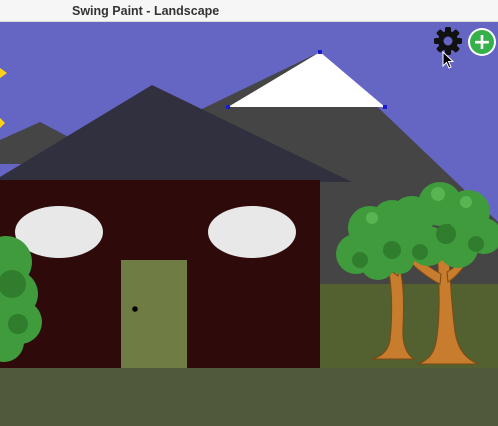 This screenshot has height=426, width=498. I want to click on door-knob, so click(135, 309).